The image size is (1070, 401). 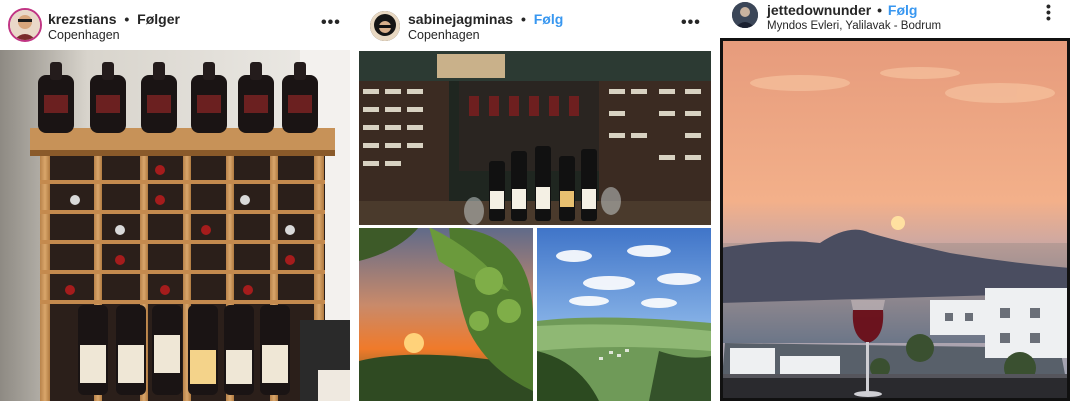 I want to click on username: sabinejagminas, so click(x=460, y=19).